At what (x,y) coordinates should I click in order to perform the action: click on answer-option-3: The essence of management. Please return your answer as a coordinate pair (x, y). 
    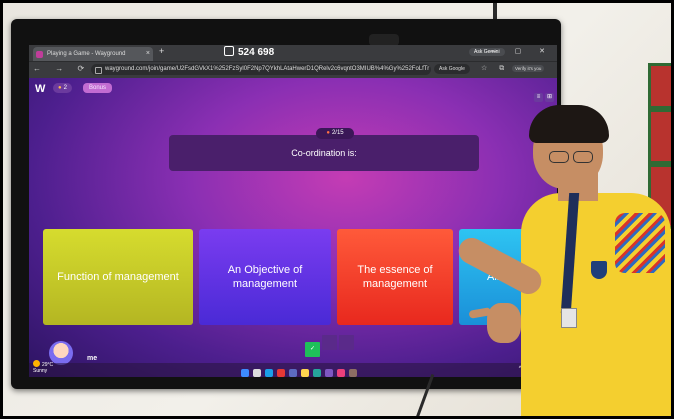
    Looking at the image, I should click on (395, 277).